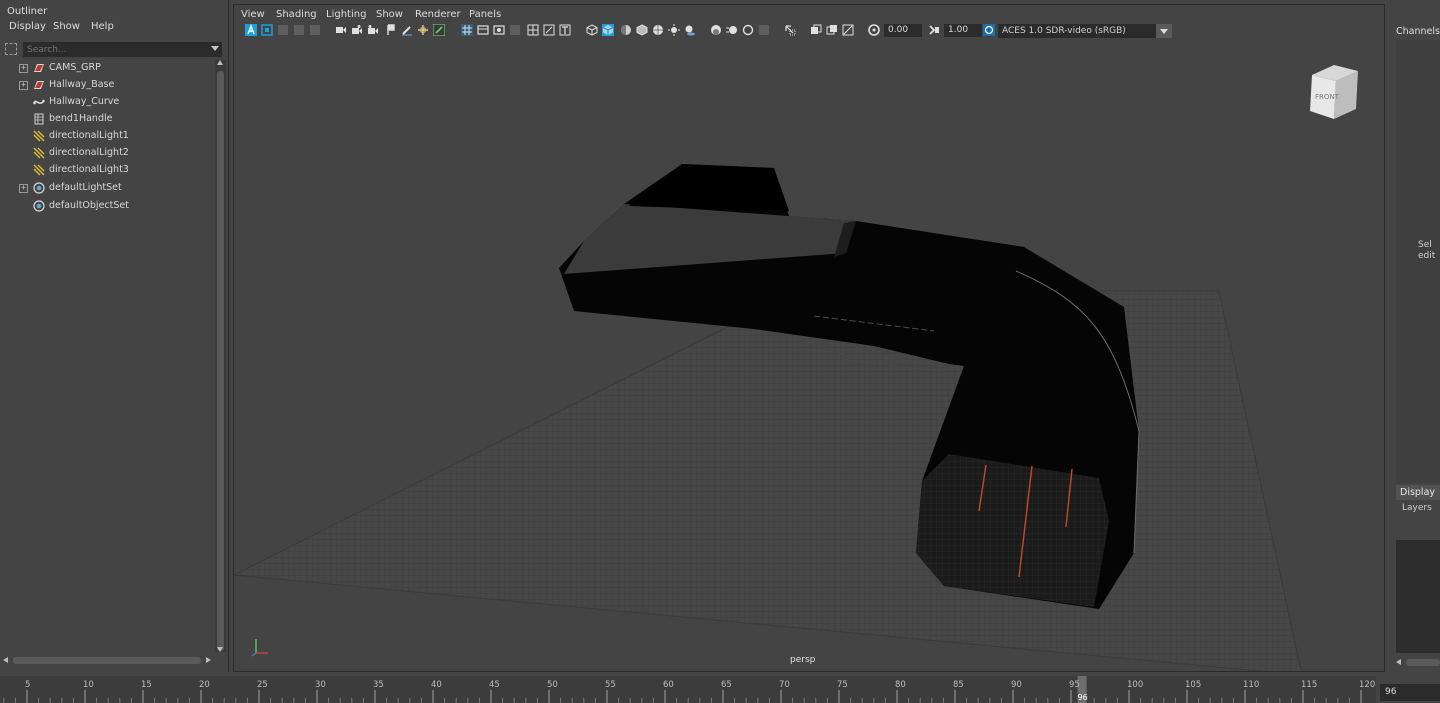 The image size is (1440, 703). What do you see at coordinates (483, 30) in the screenshot?
I see `film-gate-icon` at bounding box center [483, 30].